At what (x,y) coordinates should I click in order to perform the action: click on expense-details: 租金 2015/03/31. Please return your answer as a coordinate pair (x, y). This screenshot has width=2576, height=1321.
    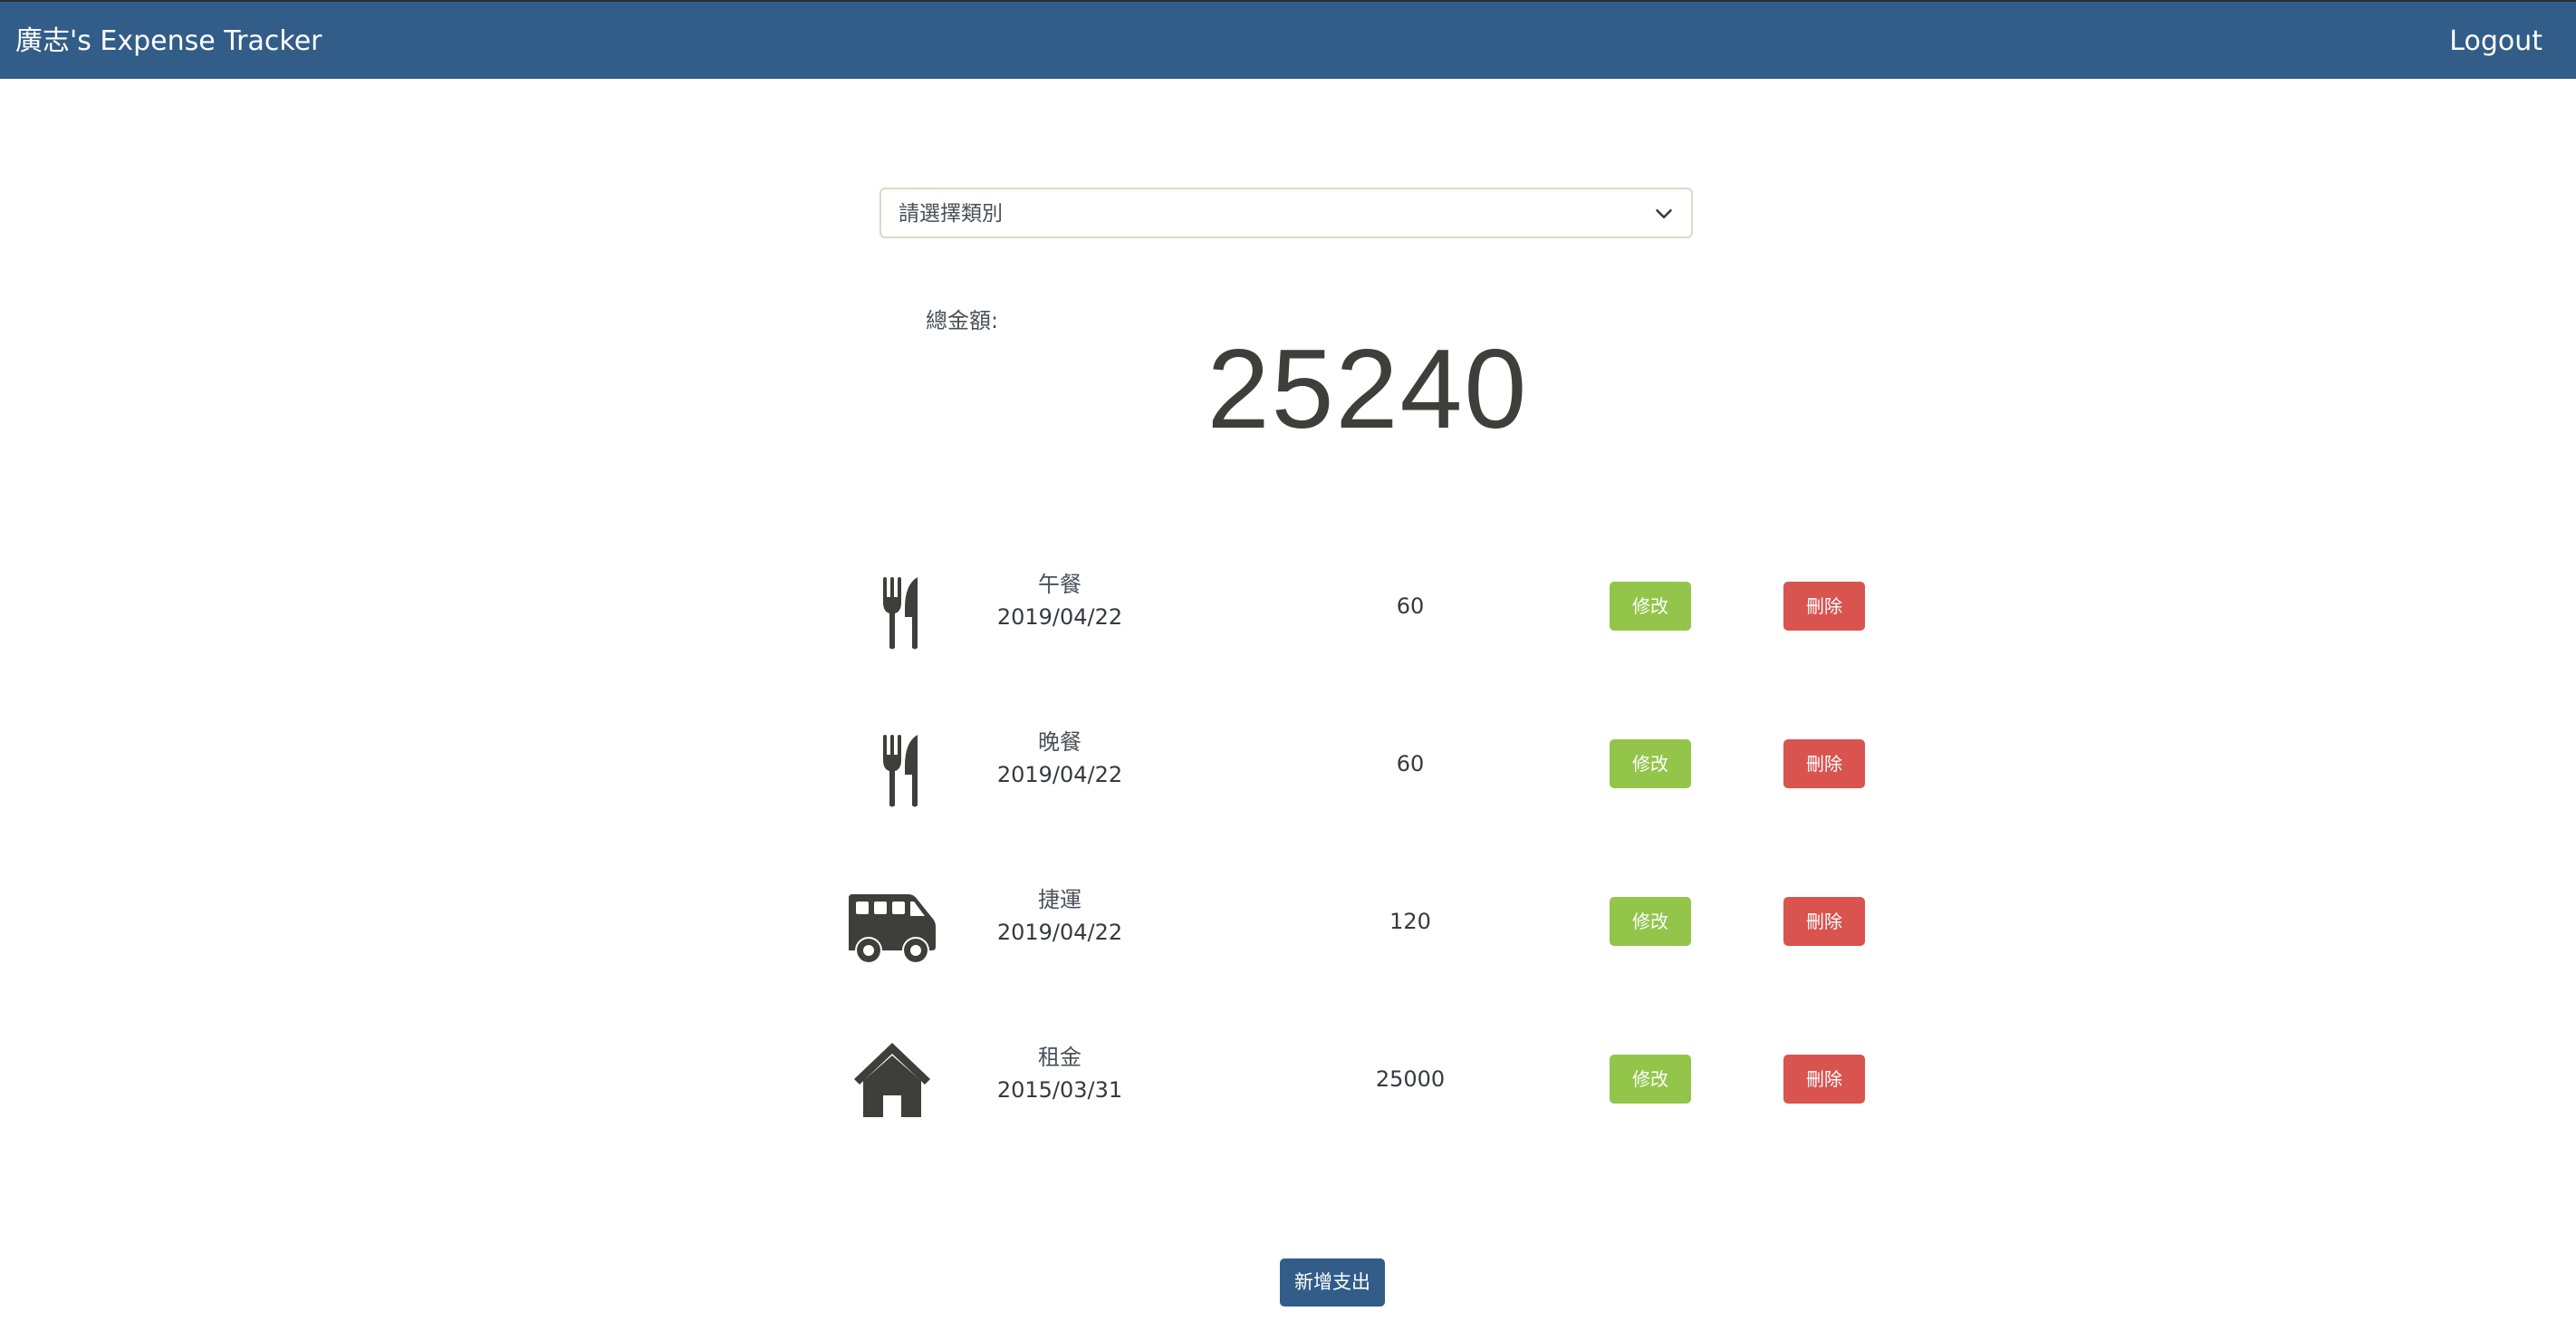
    Looking at the image, I should click on (1059, 1073).